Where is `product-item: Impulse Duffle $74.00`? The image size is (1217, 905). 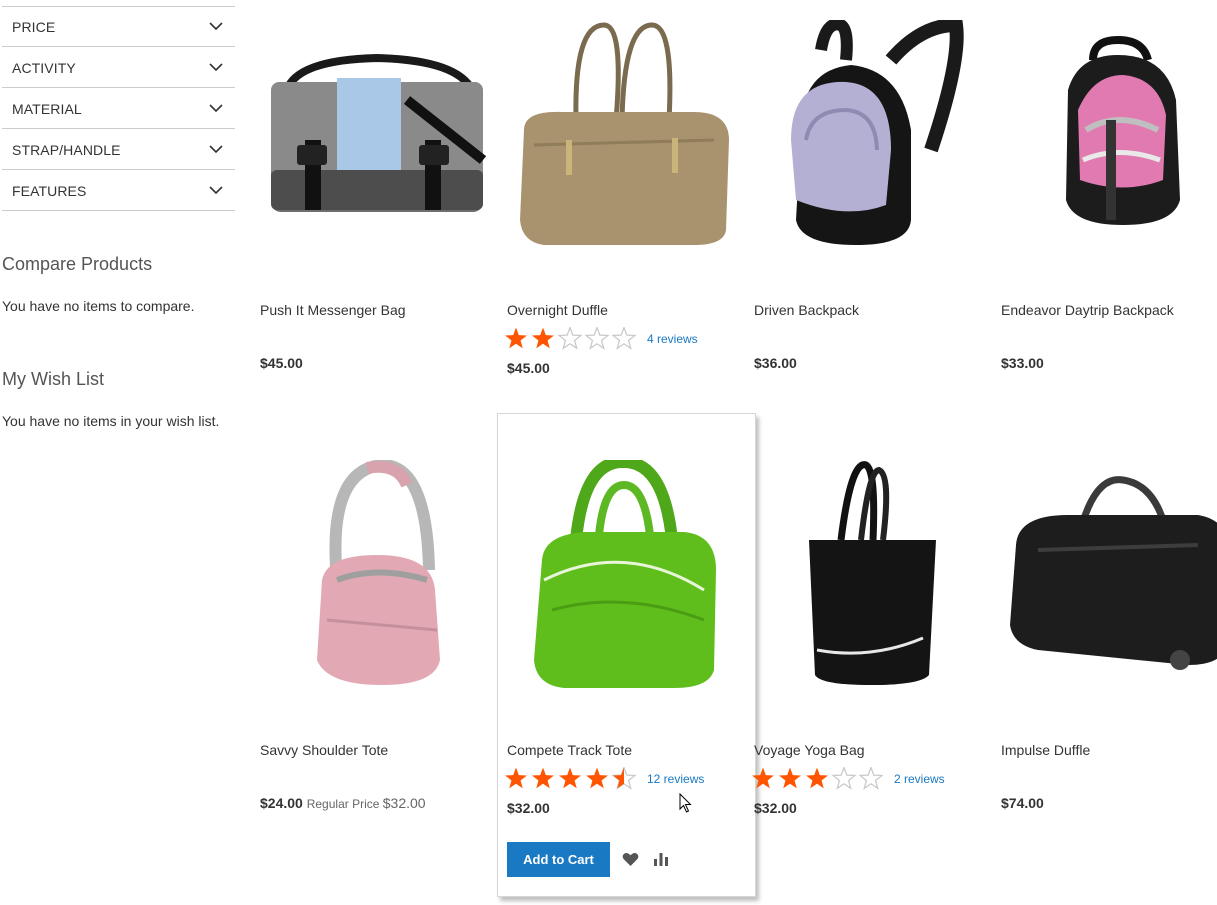 product-item: Impulse Duffle $74.00 is located at coordinates (1107, 680).